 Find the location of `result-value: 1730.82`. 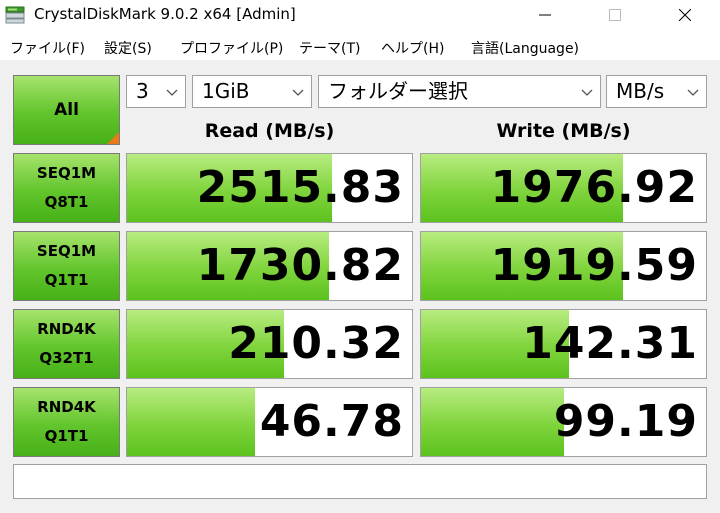

result-value: 1730.82 is located at coordinates (300, 265).